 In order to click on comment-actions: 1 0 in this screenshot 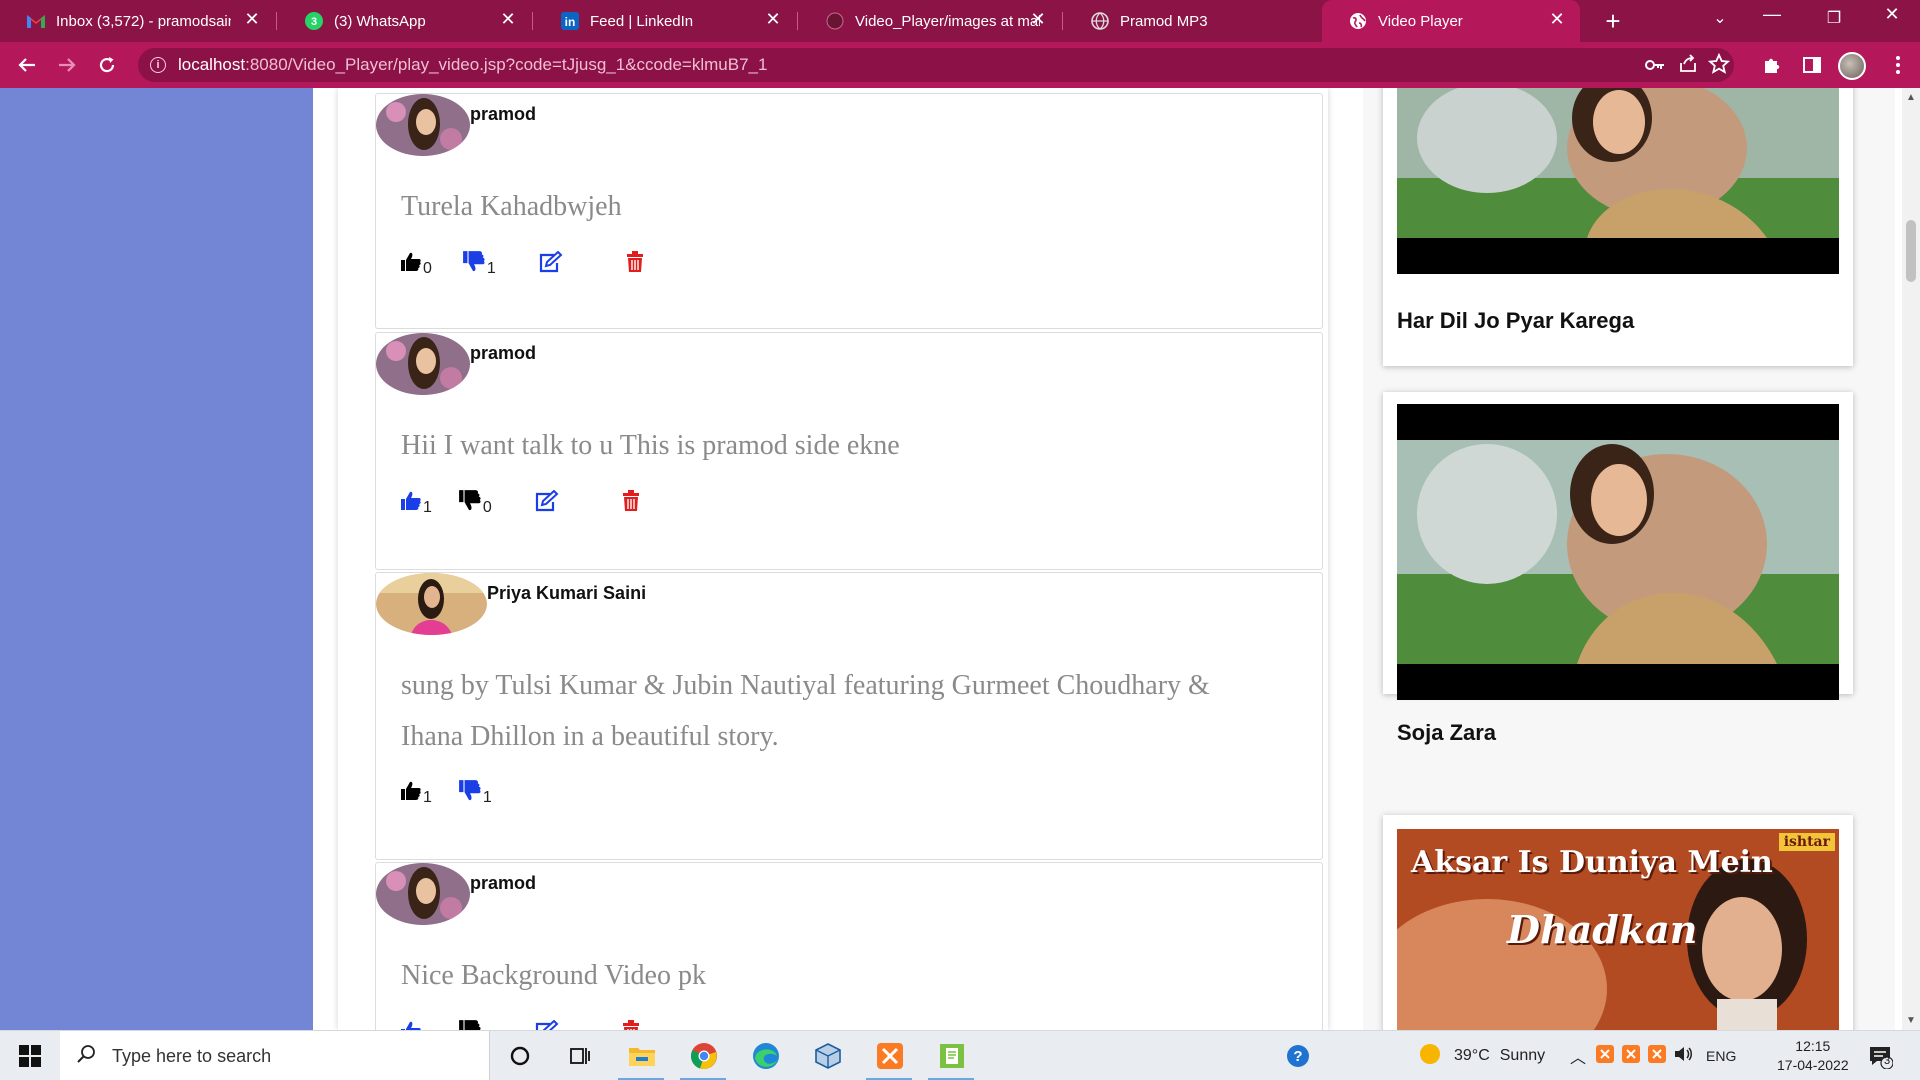, I will do `click(520, 1024)`.